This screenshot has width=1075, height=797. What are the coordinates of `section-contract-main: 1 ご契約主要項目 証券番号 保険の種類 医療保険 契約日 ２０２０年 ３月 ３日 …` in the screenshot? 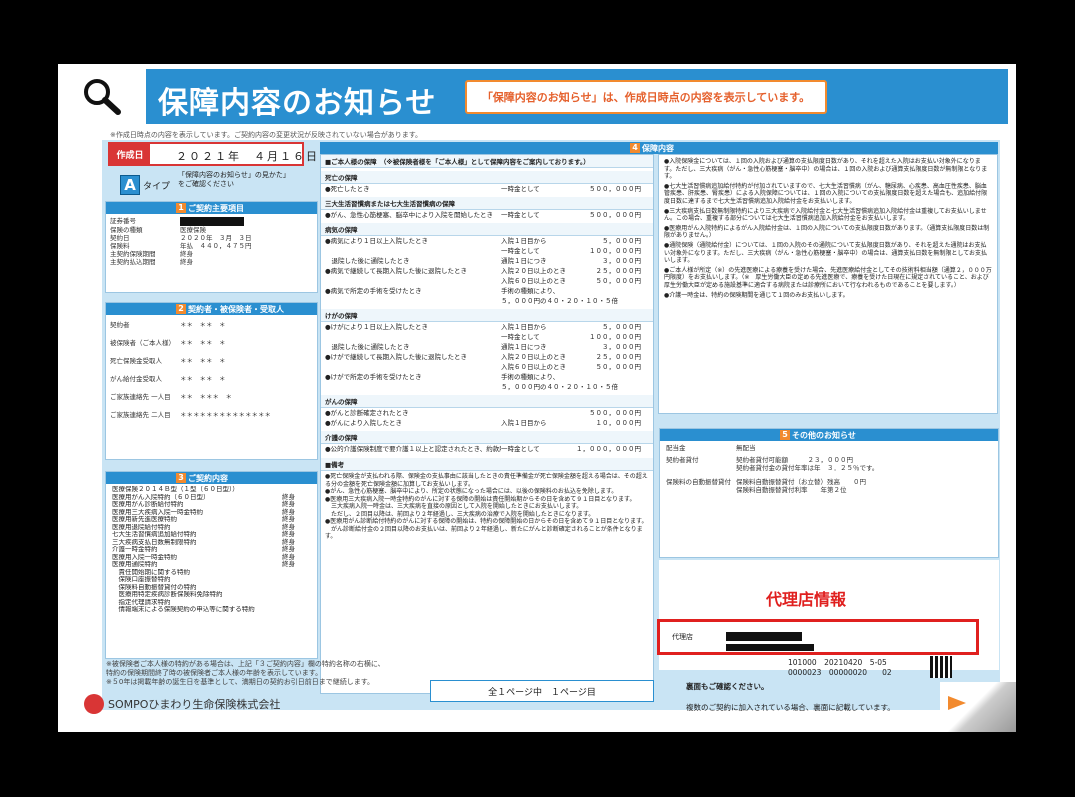 It's located at (211, 247).